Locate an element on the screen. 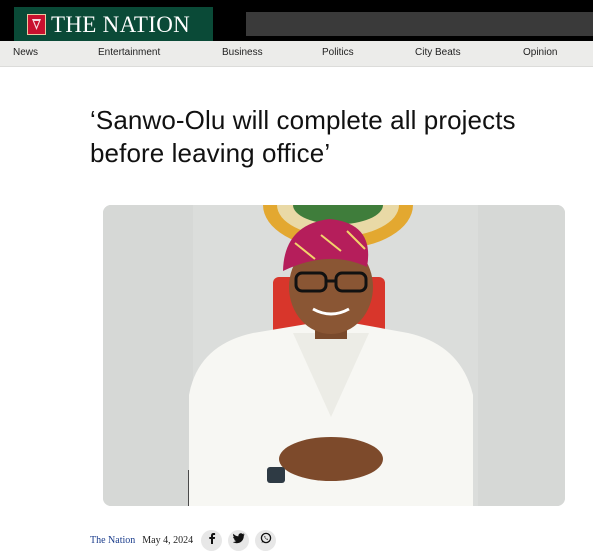 This screenshot has height=558, width=593. nav-item-politics: Politics is located at coordinates (338, 52).